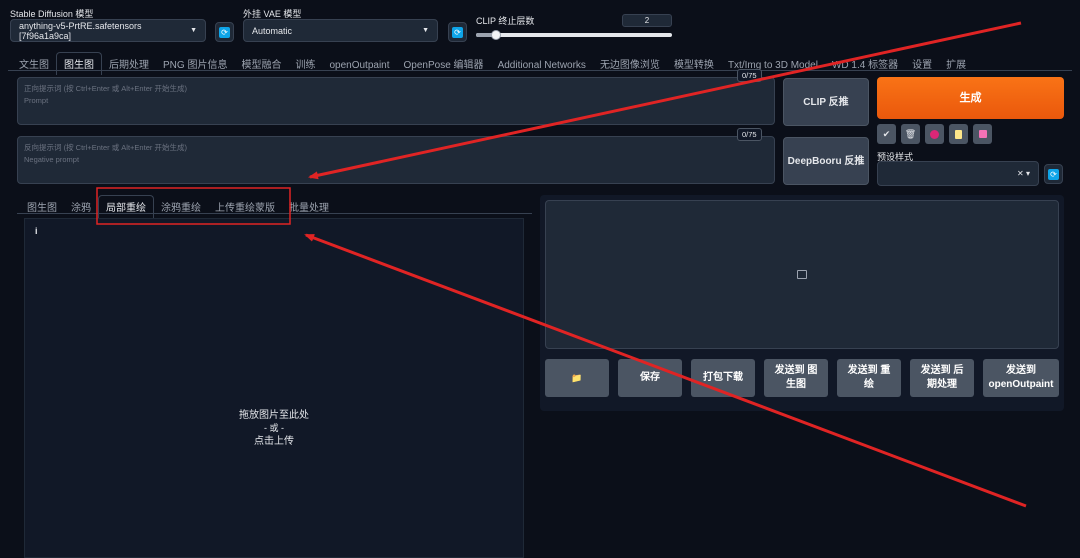  Describe the element at coordinates (340, 30) in the screenshot. I see `vae-select: Automatic ▼` at that location.